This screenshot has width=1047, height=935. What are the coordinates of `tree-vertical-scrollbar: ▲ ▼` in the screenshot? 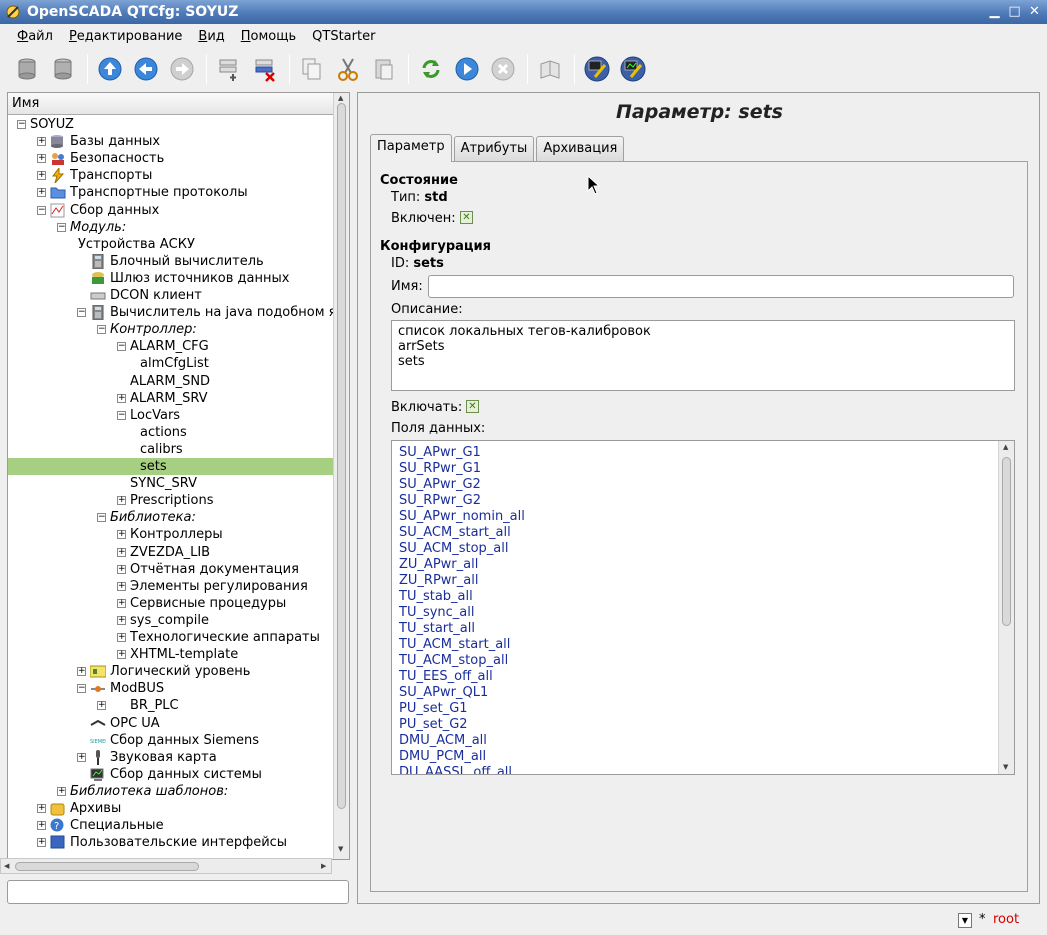 It's located at (341, 476).